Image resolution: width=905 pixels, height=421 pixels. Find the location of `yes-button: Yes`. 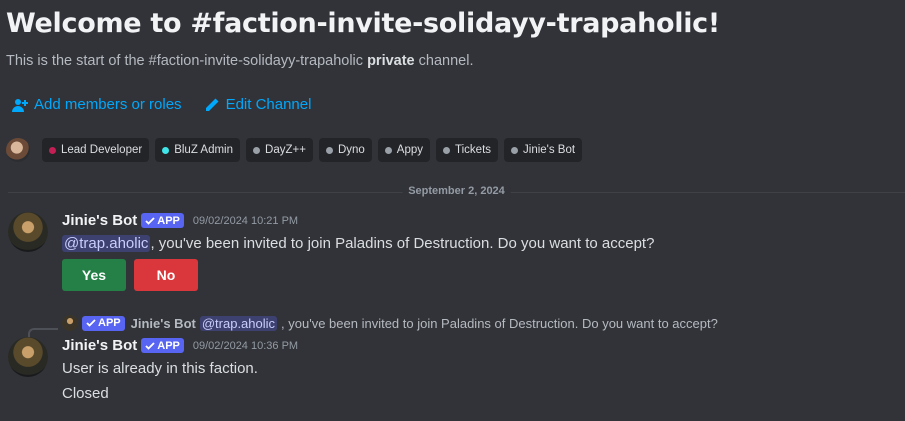

yes-button: Yes is located at coordinates (94, 275).